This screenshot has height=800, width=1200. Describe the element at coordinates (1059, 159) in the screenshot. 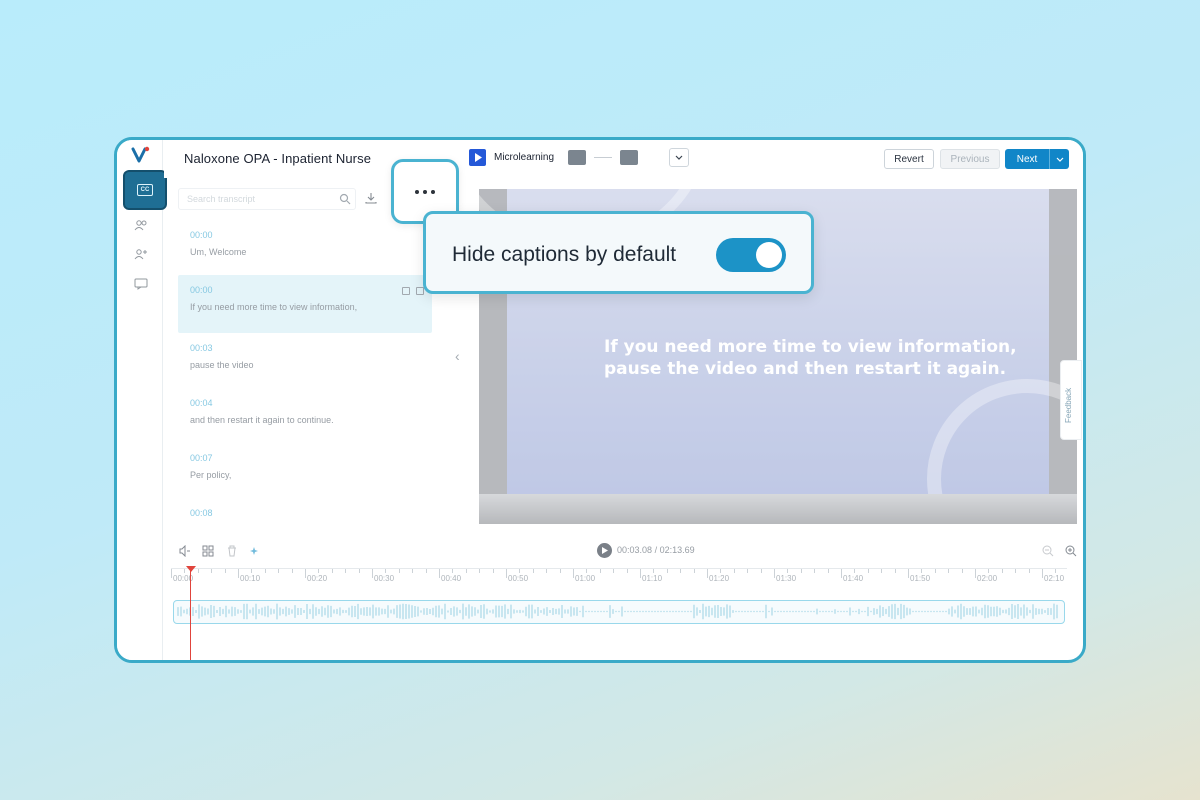

I see `next-dropdown-icon` at that location.